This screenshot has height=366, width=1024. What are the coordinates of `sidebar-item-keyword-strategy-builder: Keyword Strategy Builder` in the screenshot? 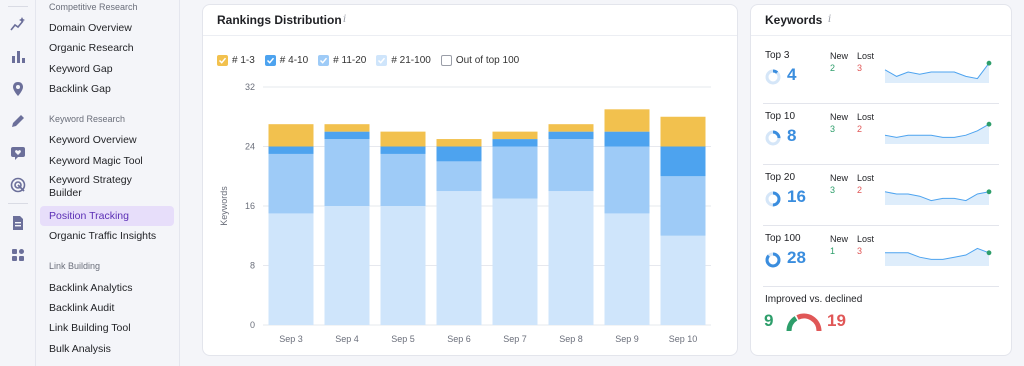 It's located at (95, 187).